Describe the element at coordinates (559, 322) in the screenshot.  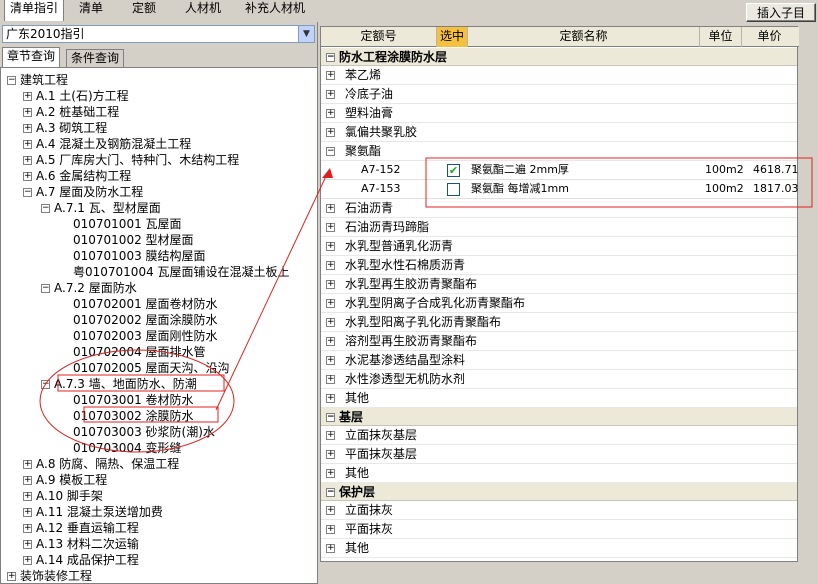
I see `category-row: + 水乳型阳离子乳化沥青聚酯布` at that location.